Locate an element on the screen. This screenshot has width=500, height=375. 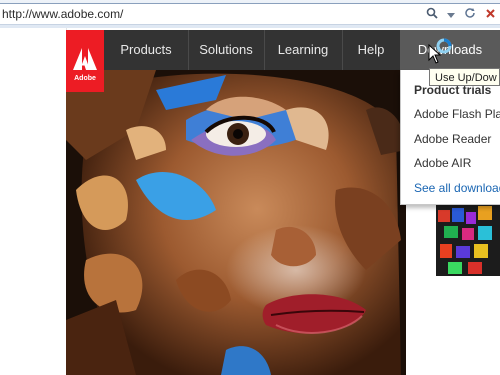
nav-item-solutions: Solutions is located at coordinates (226, 50).